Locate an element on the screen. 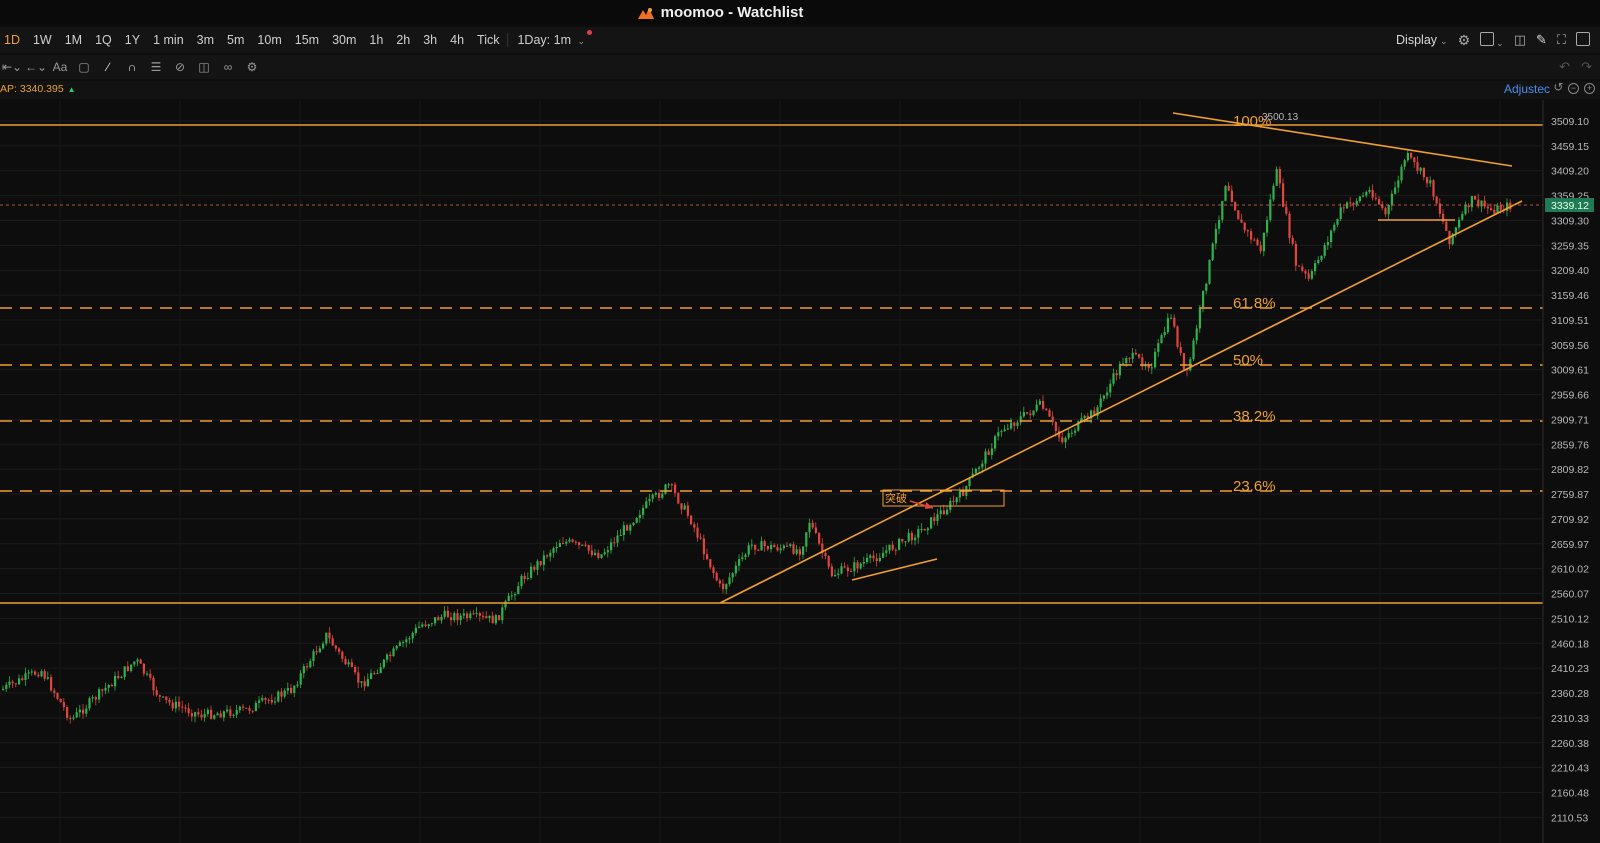  camera-icon: ◫ is located at coordinates (1520, 40).